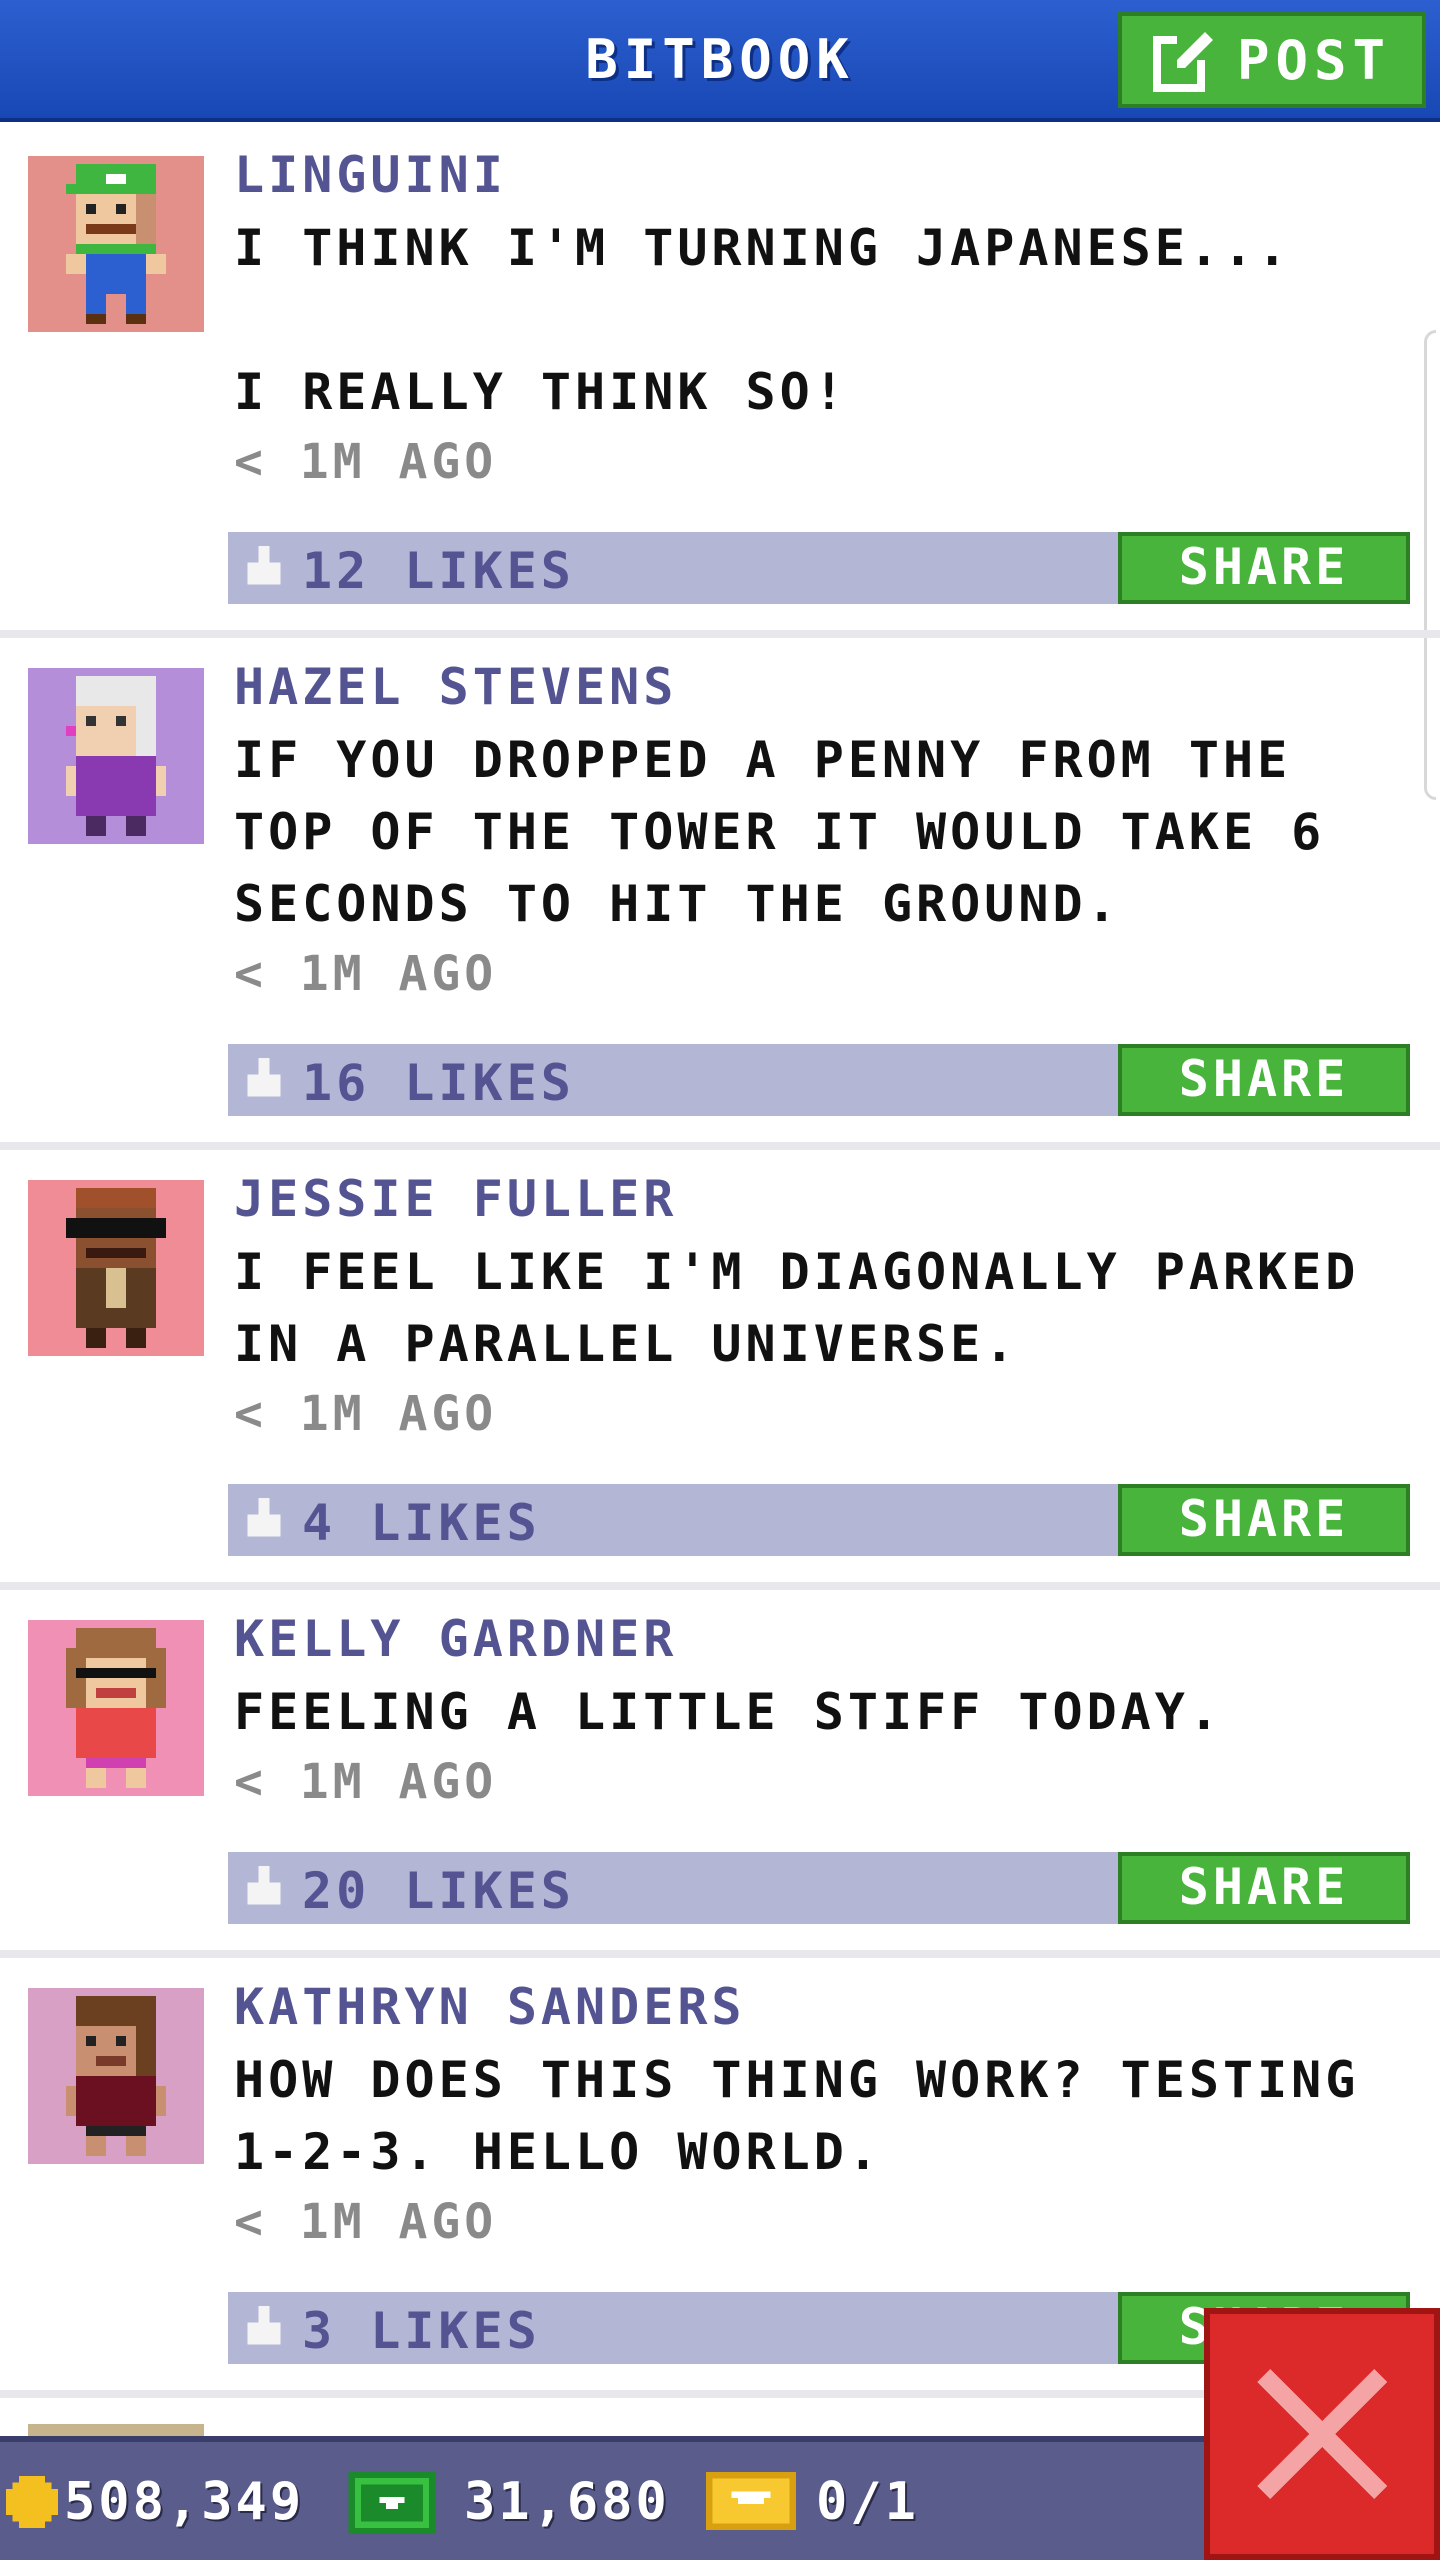 The height and width of the screenshot is (2560, 1440). I want to click on bux-icon, so click(392, 2503).